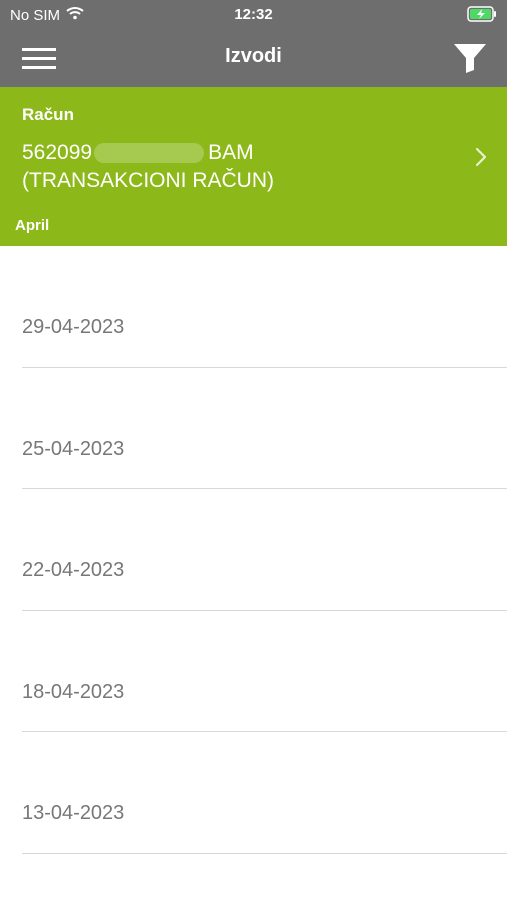 This screenshot has width=507, height=900. What do you see at coordinates (253, 428) in the screenshot?
I see `list-item: 25-04-2023` at bounding box center [253, 428].